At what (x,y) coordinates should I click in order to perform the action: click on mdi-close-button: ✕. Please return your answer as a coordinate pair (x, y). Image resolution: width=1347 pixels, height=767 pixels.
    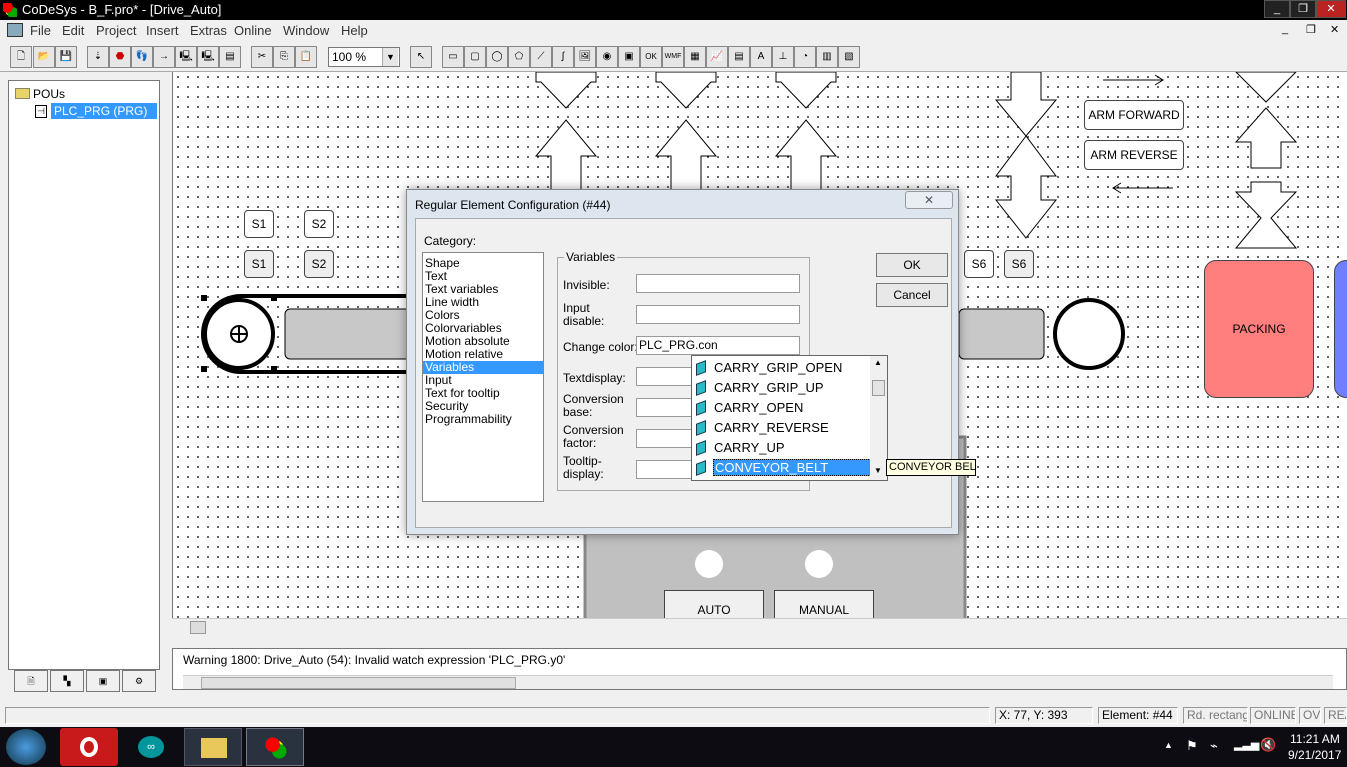
    Looking at the image, I should click on (1334, 29).